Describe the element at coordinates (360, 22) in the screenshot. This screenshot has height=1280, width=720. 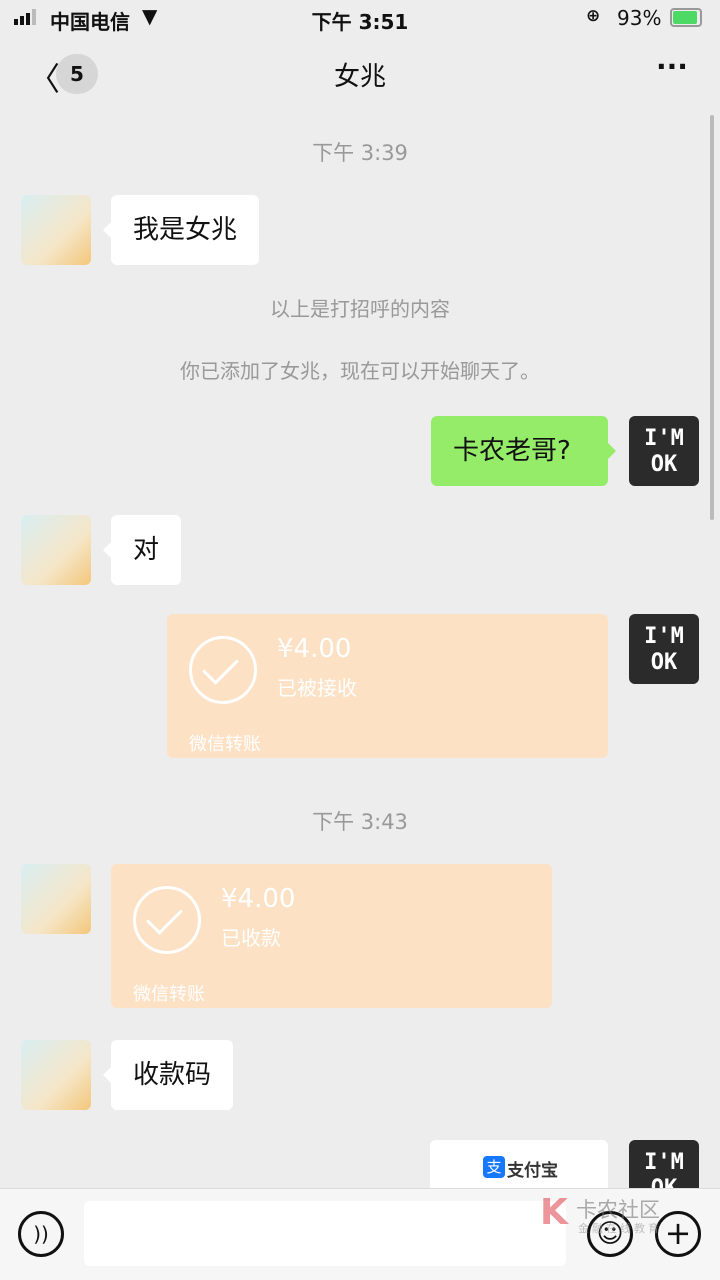
I see `clock: 下午 3:51` at that location.